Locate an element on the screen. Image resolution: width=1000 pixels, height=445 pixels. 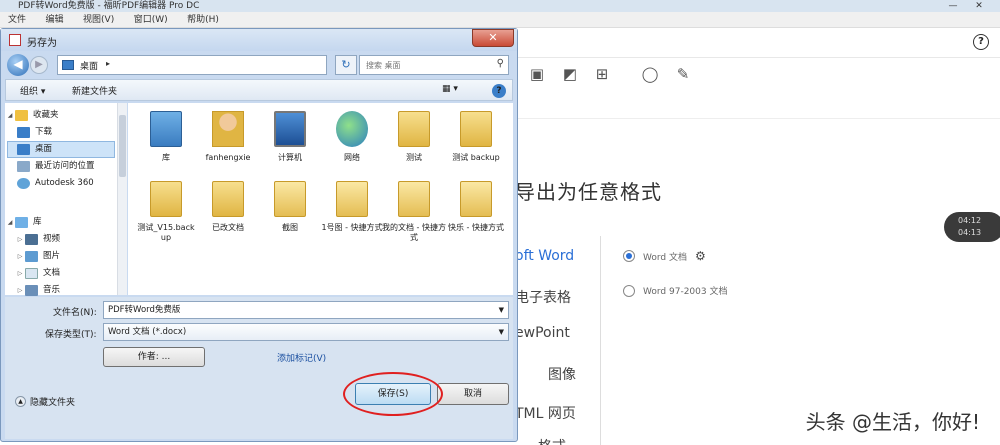
filename-field: PDF转Word免费版 ▼ is located at coordinates (306, 310).